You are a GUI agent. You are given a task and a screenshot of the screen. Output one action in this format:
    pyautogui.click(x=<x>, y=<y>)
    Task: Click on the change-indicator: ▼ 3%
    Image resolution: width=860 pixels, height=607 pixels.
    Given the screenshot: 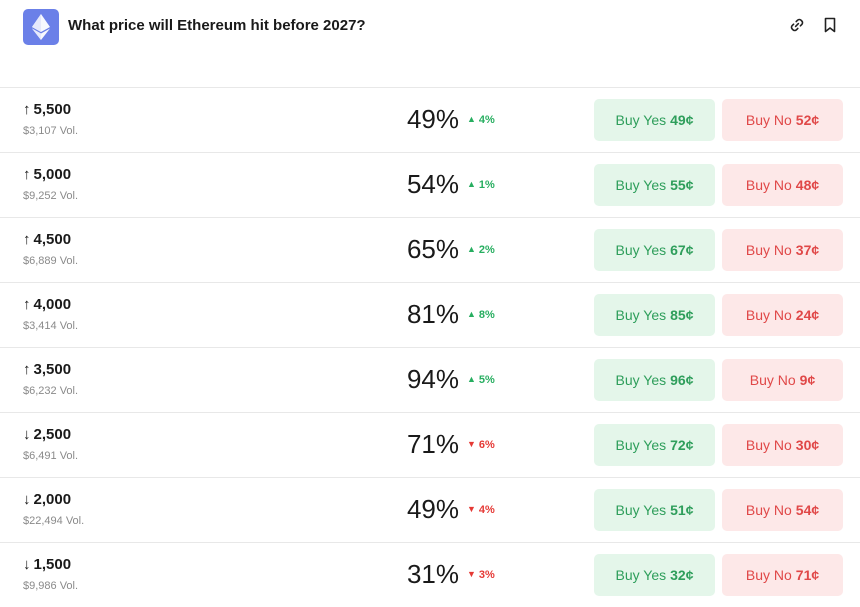 What is the action you would take?
    pyautogui.click(x=481, y=575)
    